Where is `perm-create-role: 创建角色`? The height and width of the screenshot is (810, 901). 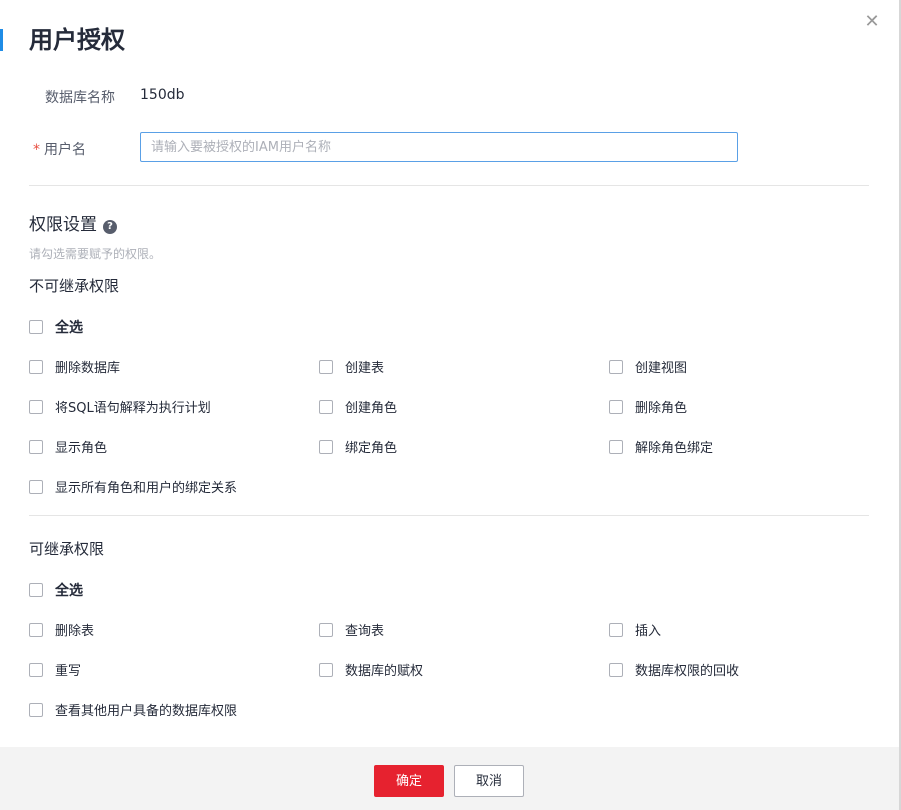
perm-create-role: 创建角色 is located at coordinates (358, 406).